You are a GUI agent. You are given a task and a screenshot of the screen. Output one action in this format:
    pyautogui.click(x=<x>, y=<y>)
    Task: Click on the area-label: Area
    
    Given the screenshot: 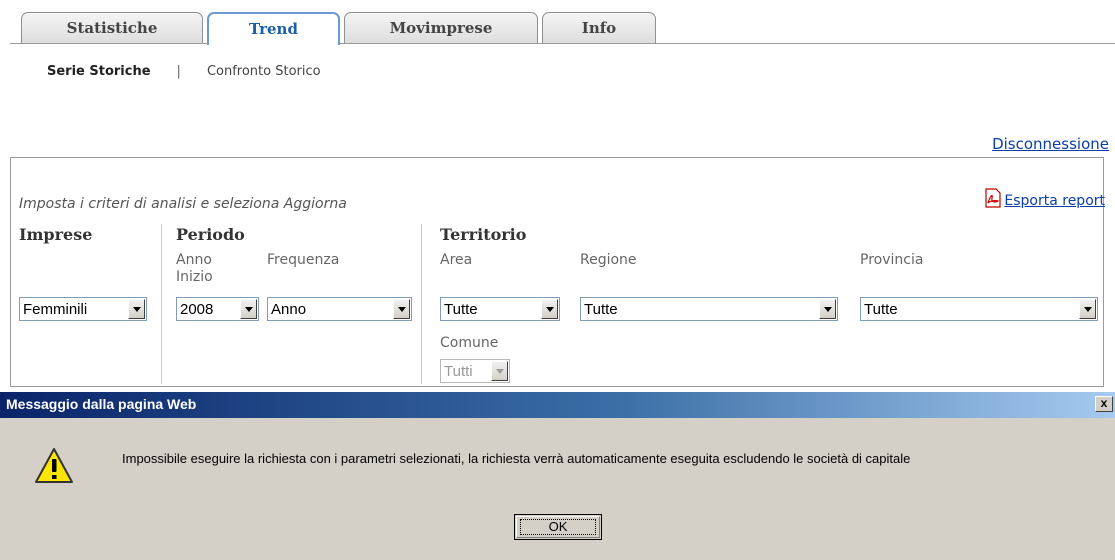 What is the action you would take?
    pyautogui.click(x=456, y=260)
    